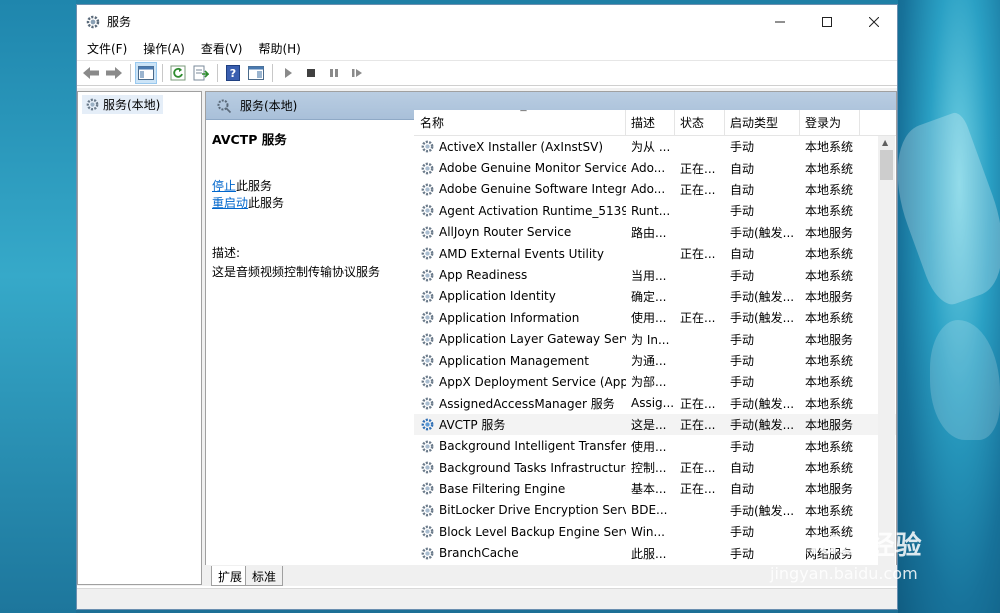 The image size is (1000, 613). I want to click on minimize-button, so click(779, 21).